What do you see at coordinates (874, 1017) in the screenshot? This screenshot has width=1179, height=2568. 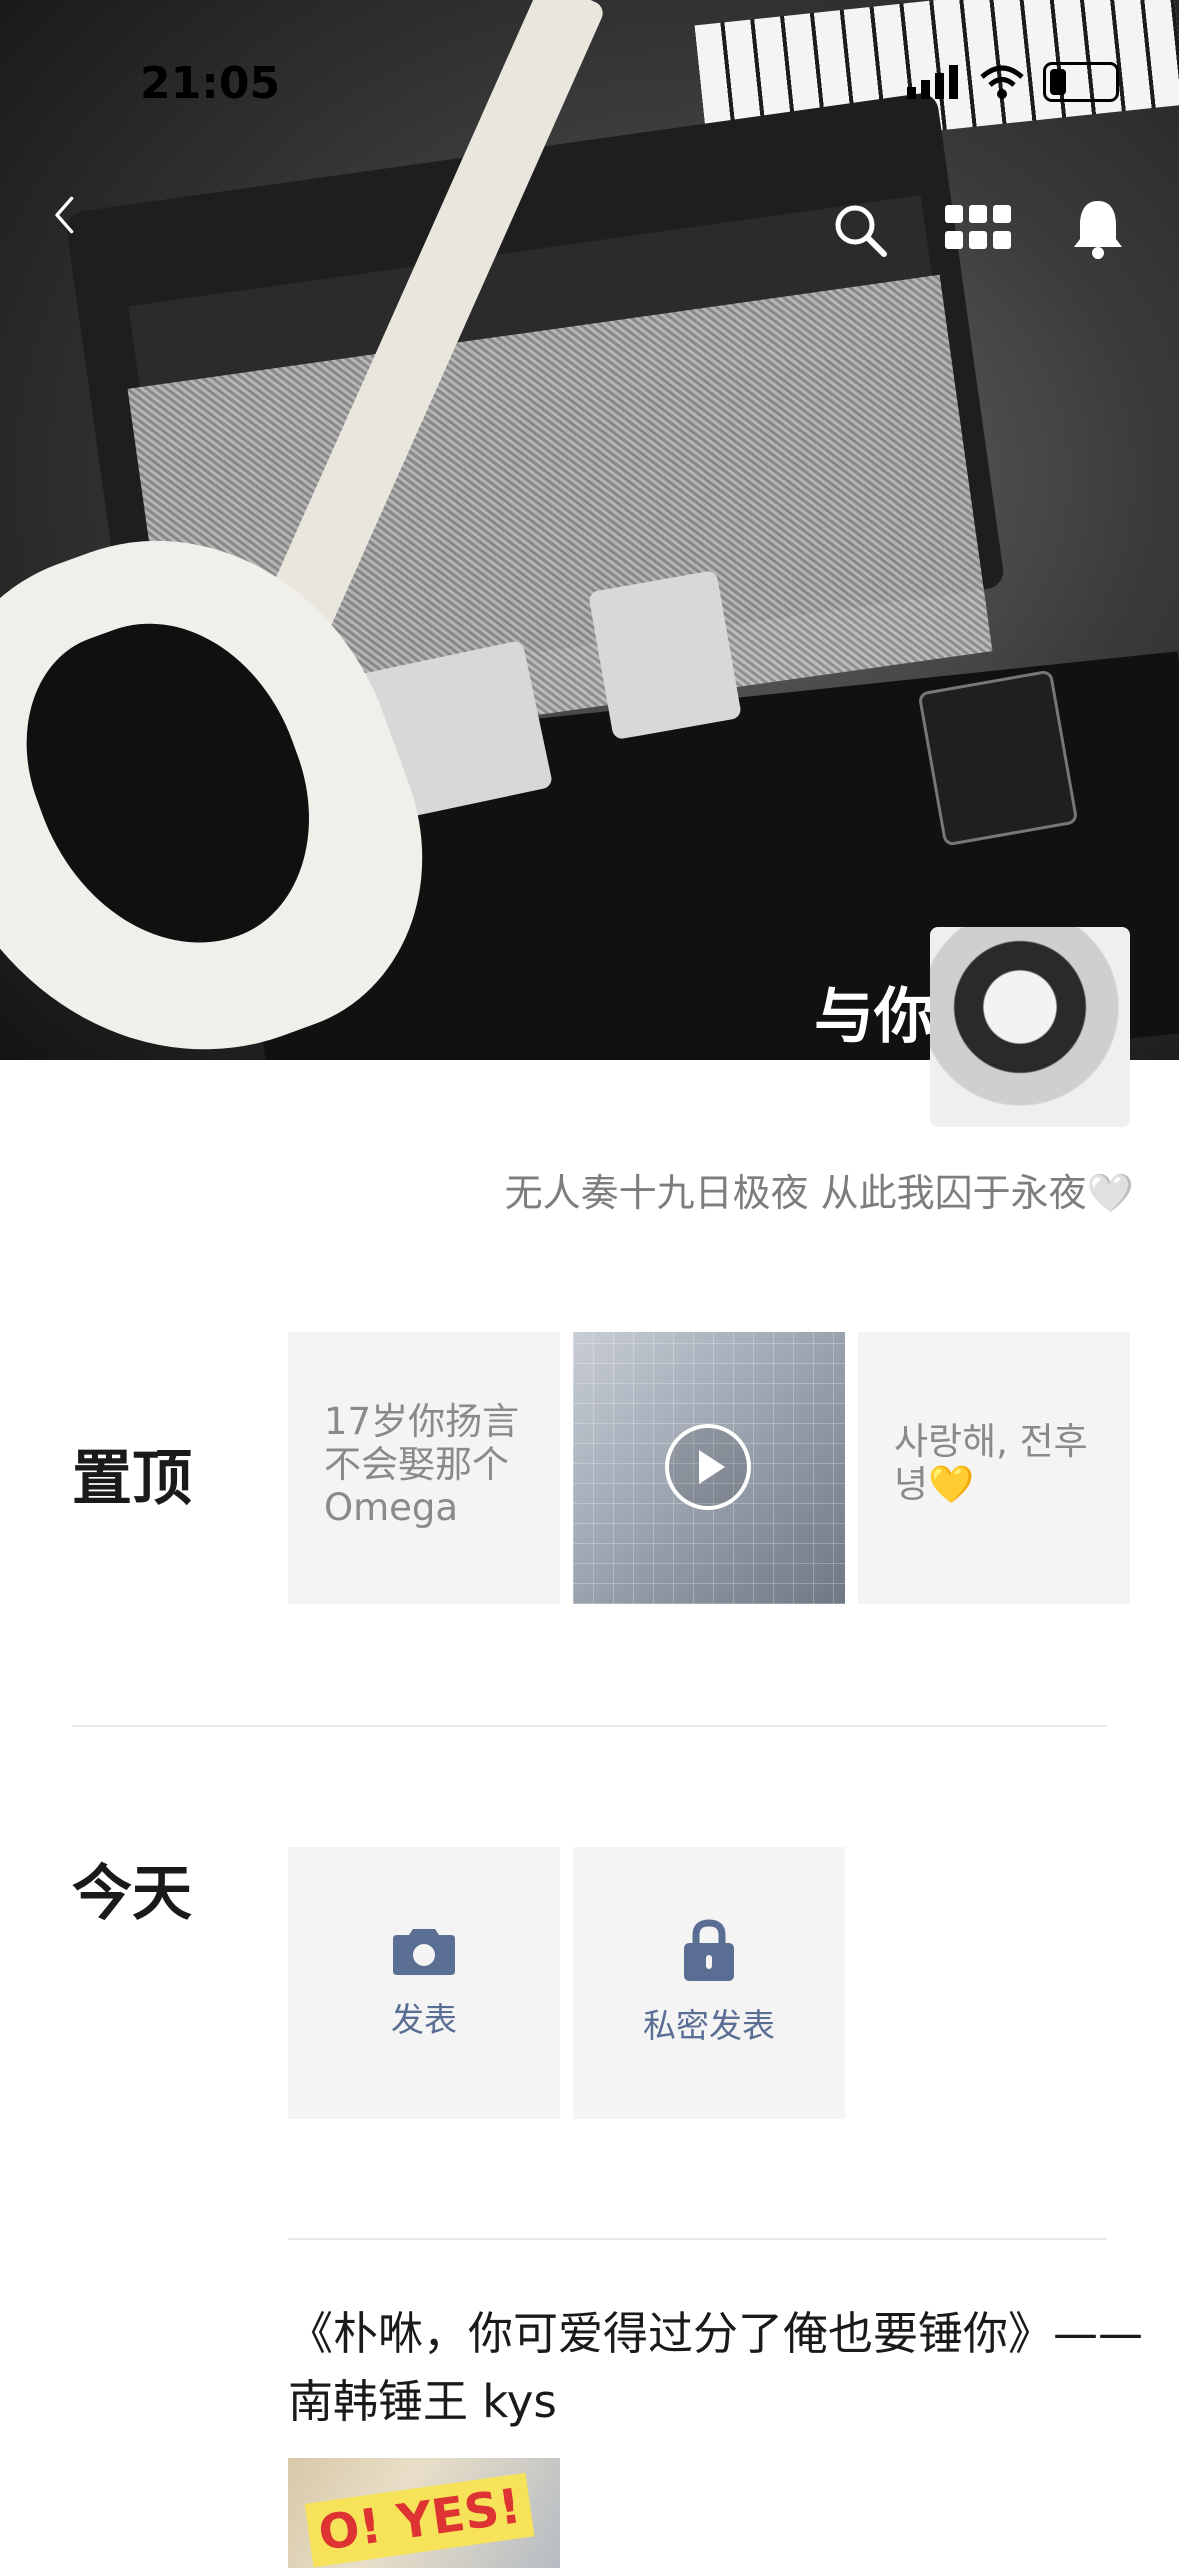 I see `profile-nickname: 与你` at bounding box center [874, 1017].